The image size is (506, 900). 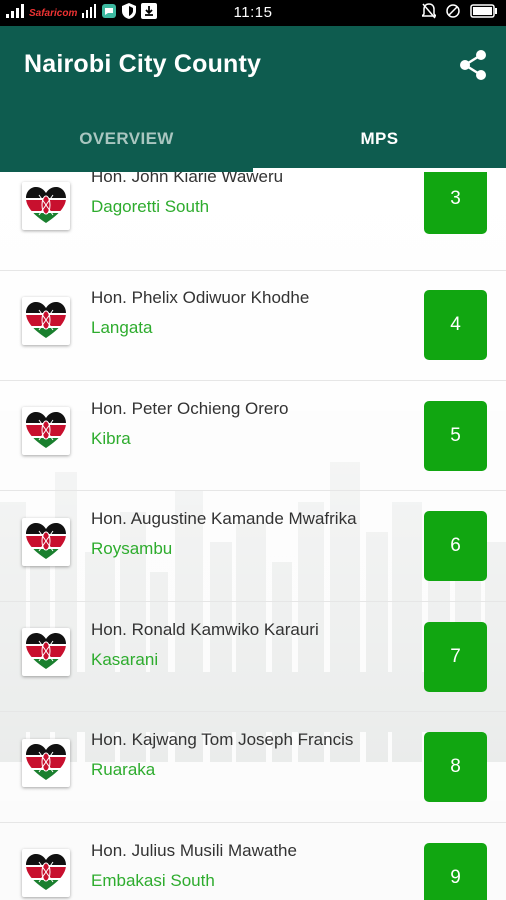 I want to click on mp-constituency: Ruaraka, so click(x=123, y=769).